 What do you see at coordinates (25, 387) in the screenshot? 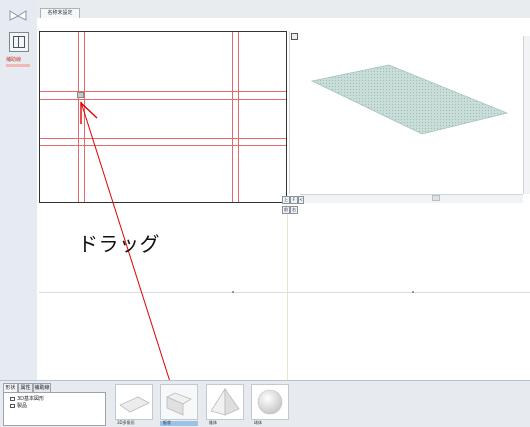
I see `tab-attribute: 属性` at bounding box center [25, 387].